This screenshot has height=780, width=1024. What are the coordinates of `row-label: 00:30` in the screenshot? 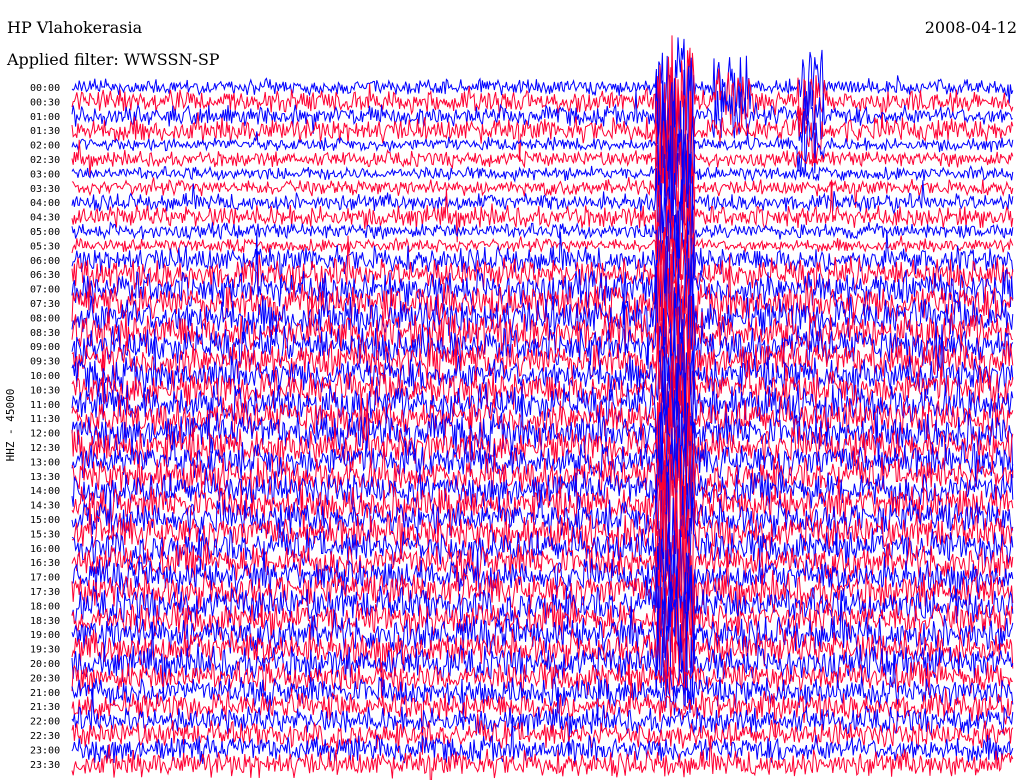 It's located at (45, 102).